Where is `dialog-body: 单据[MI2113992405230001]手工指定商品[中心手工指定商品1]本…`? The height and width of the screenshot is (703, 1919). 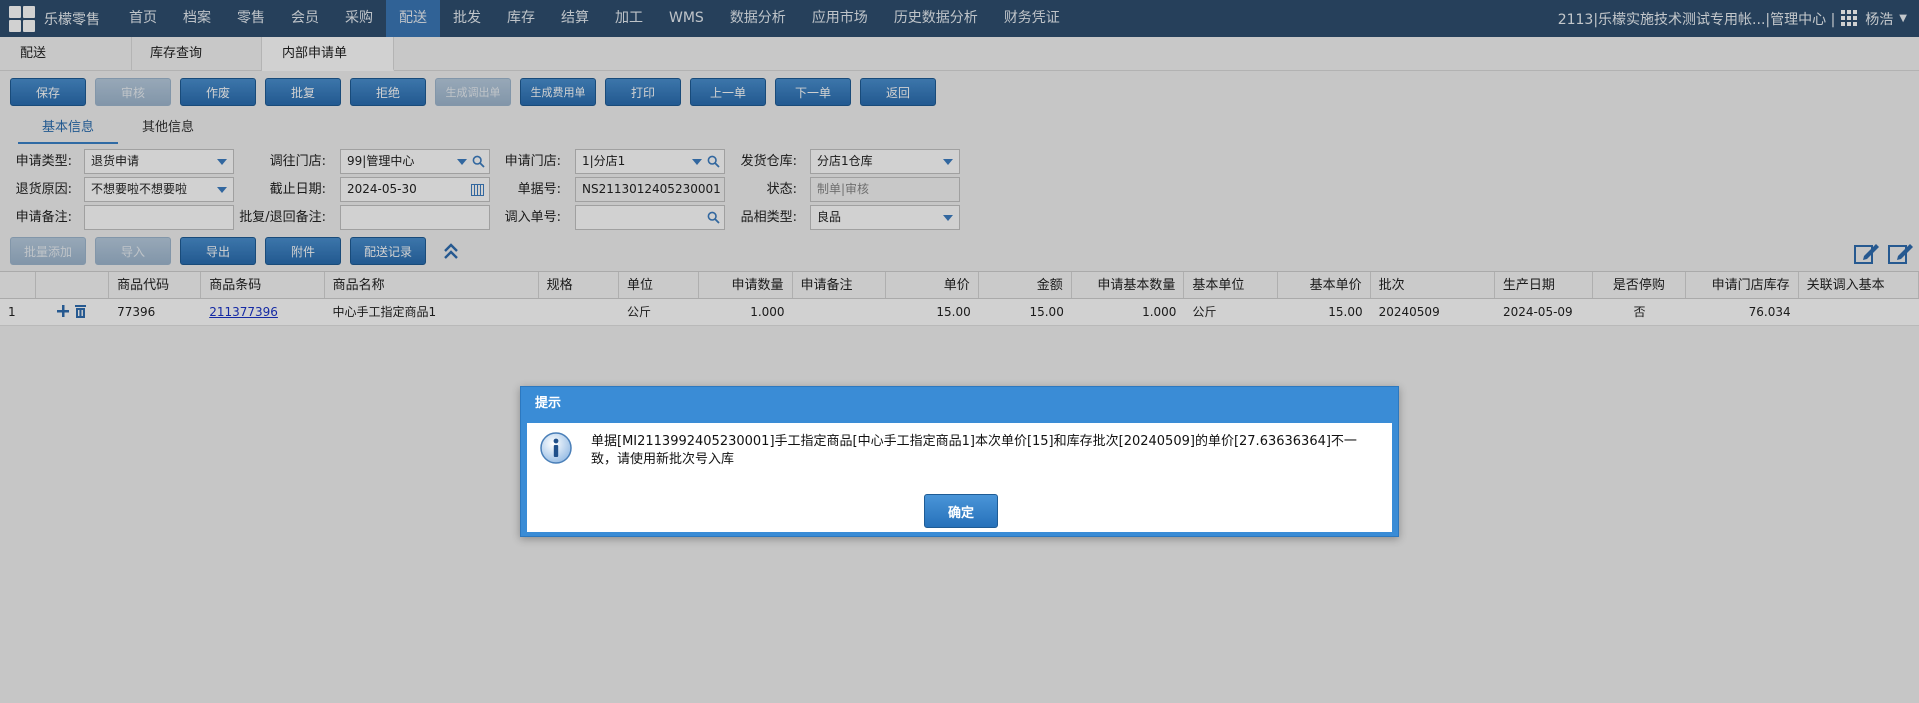 dialog-body: 单据[MI2113992405230001]手工指定商品[中心手工指定商品1]本… is located at coordinates (959, 477).